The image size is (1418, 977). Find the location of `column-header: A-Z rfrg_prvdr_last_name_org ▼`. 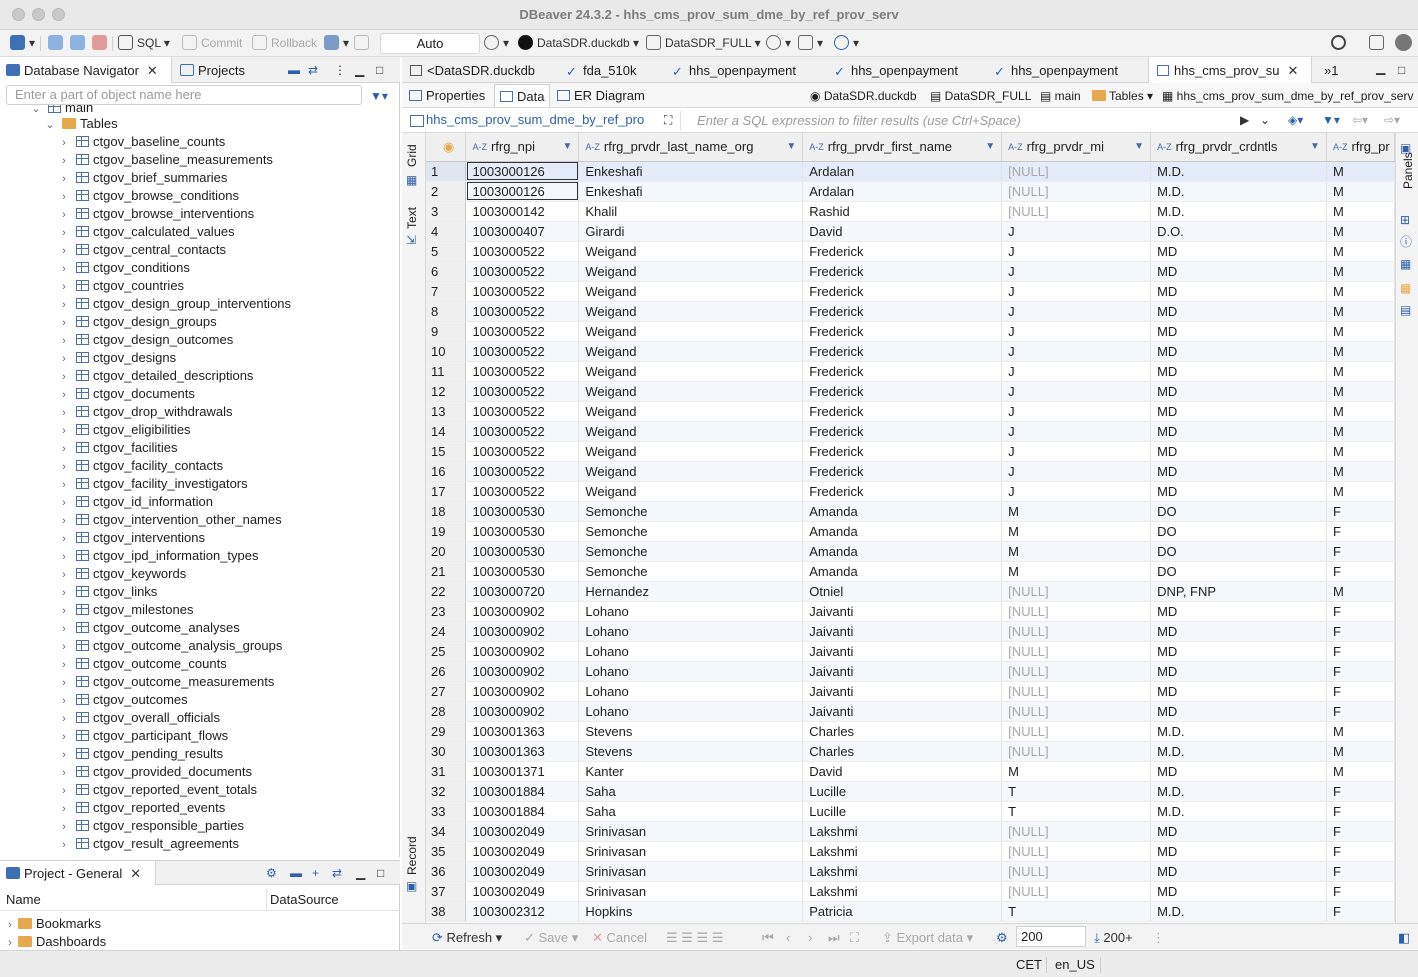

column-header: A-Z rfrg_prvdr_last_name_org ▼ is located at coordinates (691, 147).